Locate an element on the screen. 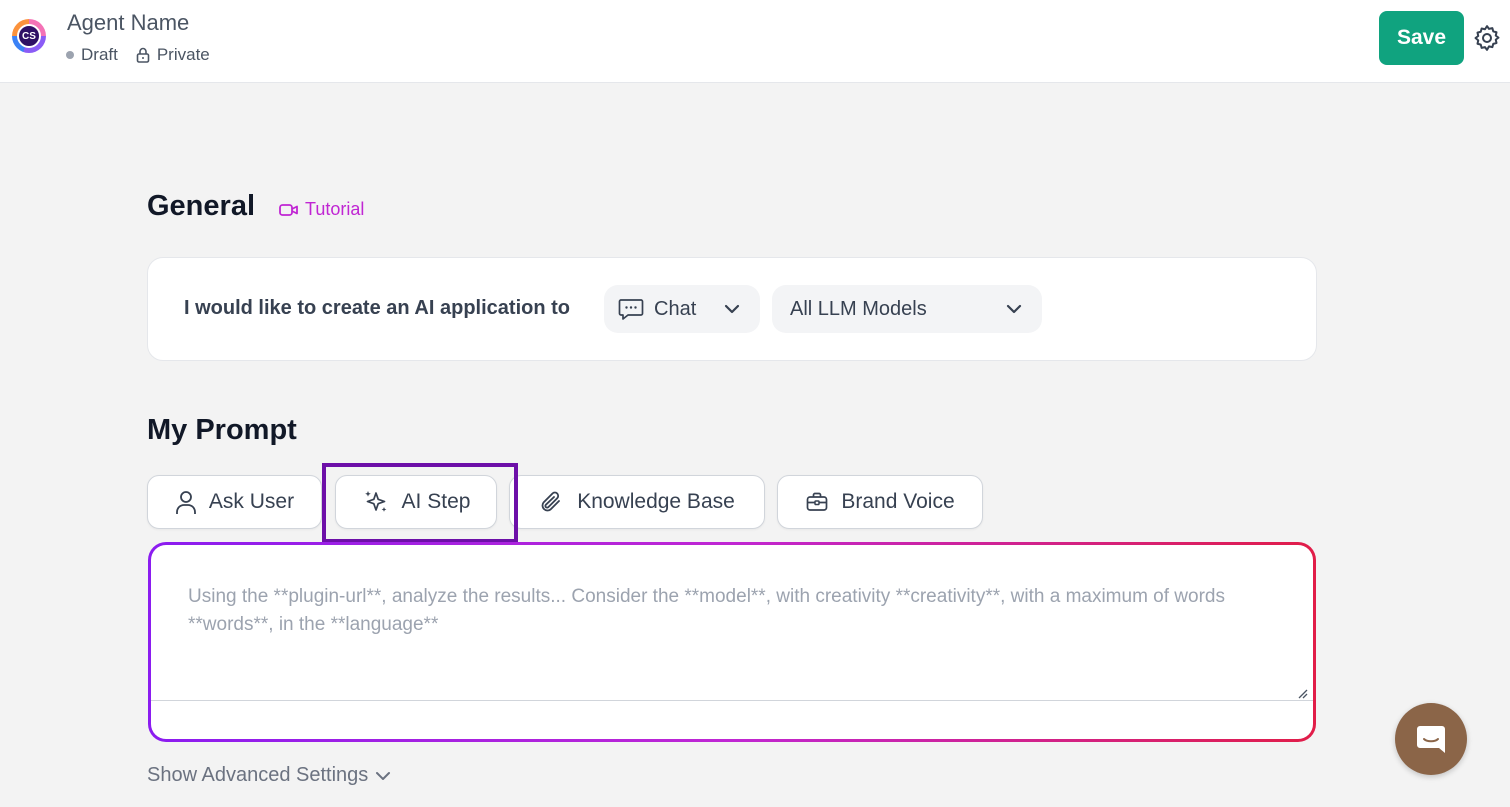 This screenshot has height=807, width=1510. advanced-label: Show Advanced Settings is located at coordinates (258, 775).